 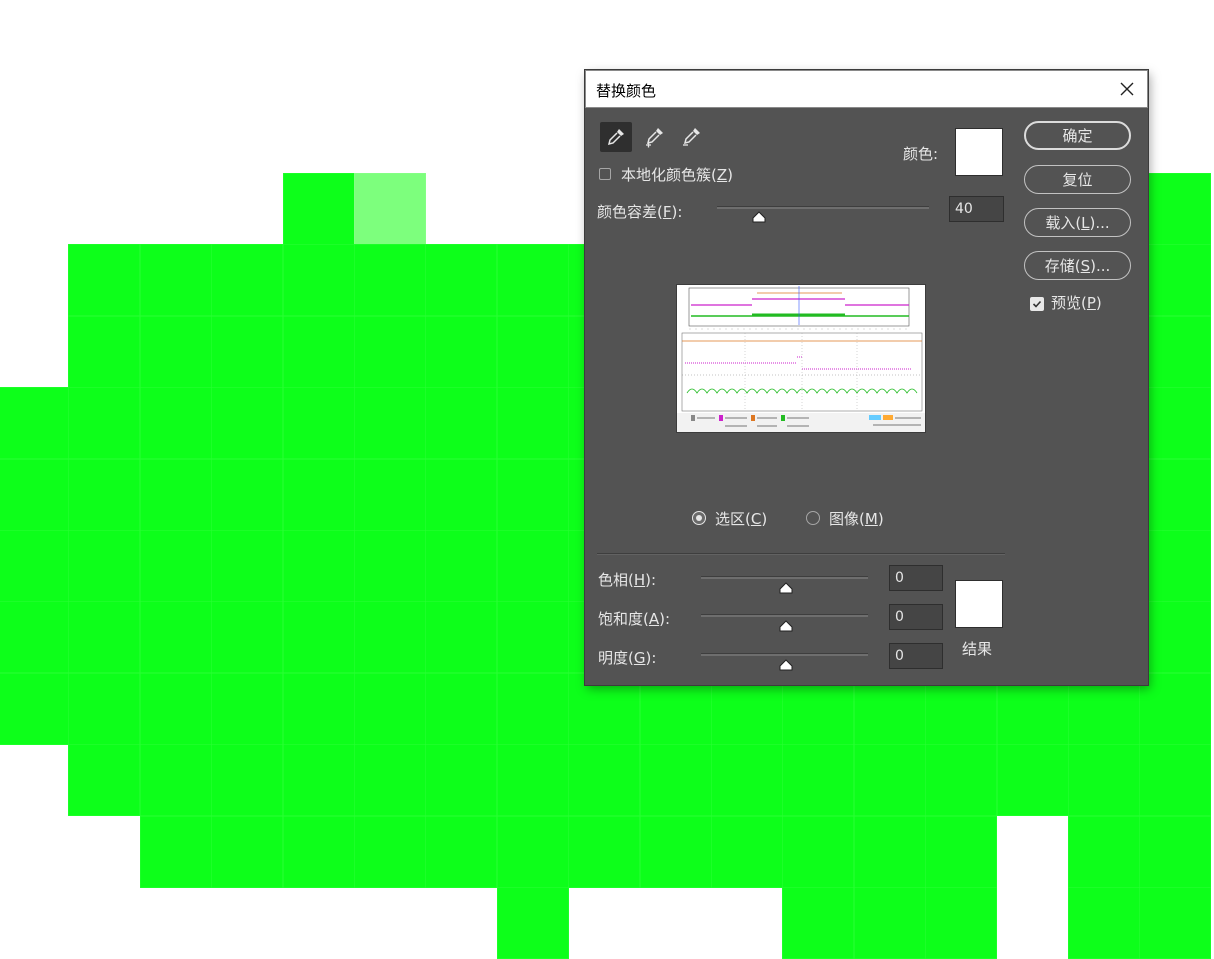 What do you see at coordinates (921, 154) in the screenshot?
I see `color-label: 颜色:` at bounding box center [921, 154].